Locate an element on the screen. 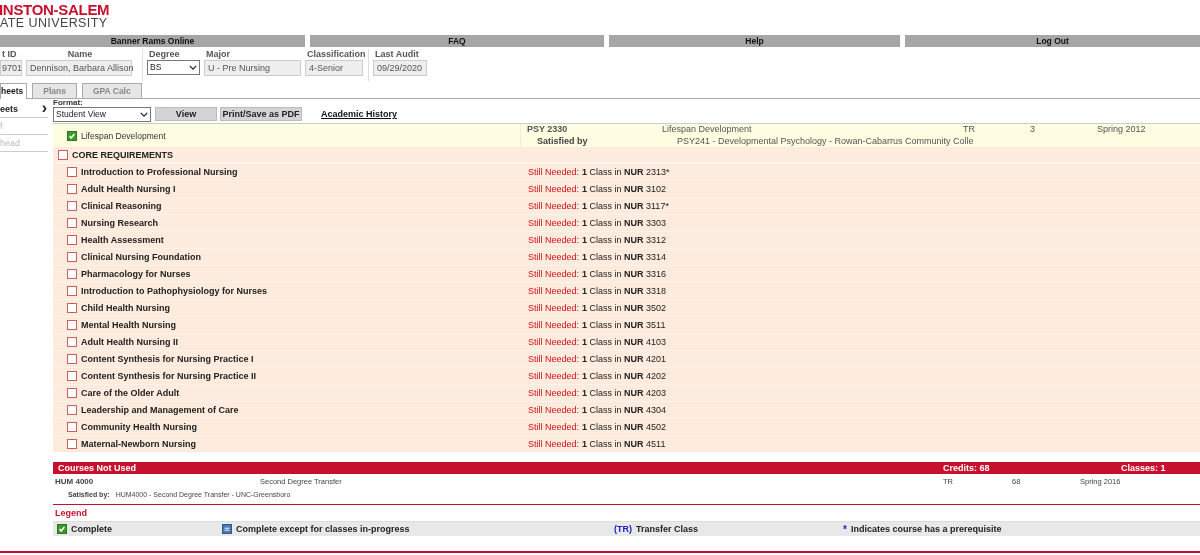 This screenshot has width=1200, height=555. requirement-title: Pharmacology for Nurses is located at coordinates (136, 274).